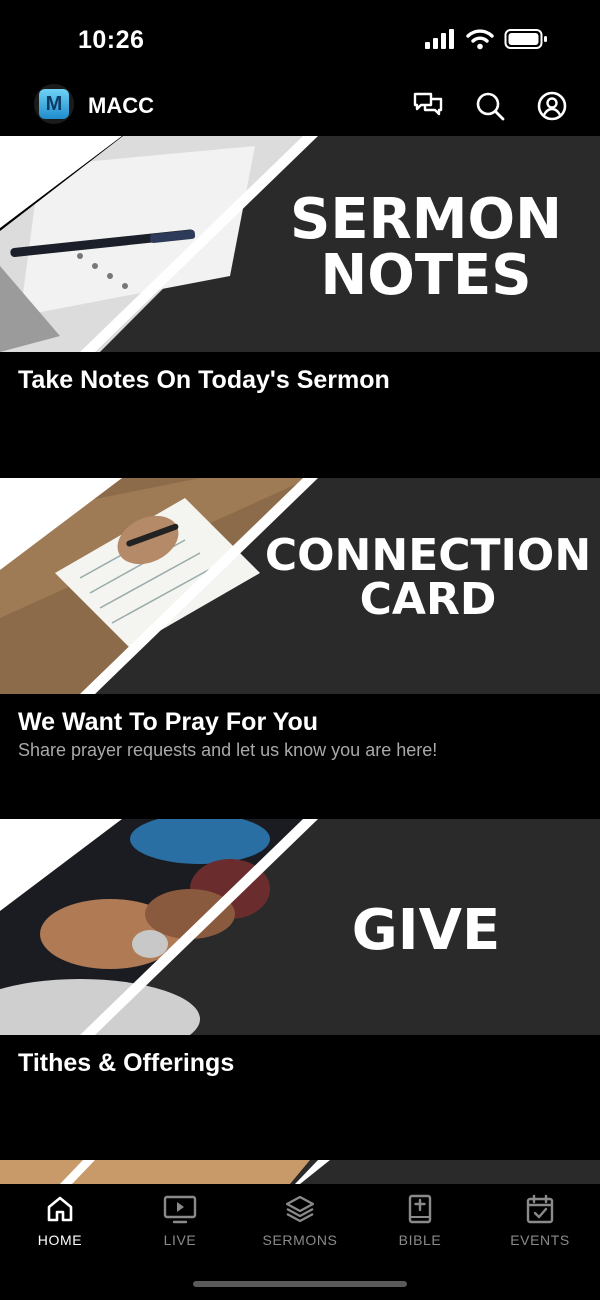 The height and width of the screenshot is (1300, 600). I want to click on status-time: 10:26, so click(111, 40).